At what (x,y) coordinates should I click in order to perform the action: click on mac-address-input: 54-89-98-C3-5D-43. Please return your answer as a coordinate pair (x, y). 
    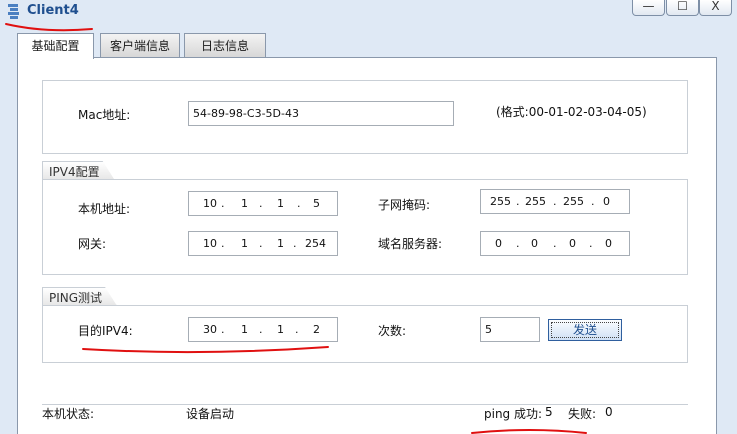
    Looking at the image, I should click on (321, 113).